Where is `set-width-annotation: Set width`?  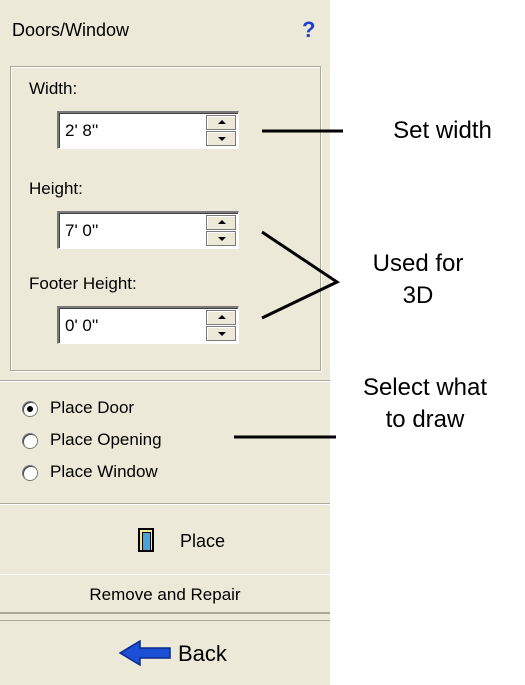
set-width-annotation: Set width is located at coordinates (442, 131).